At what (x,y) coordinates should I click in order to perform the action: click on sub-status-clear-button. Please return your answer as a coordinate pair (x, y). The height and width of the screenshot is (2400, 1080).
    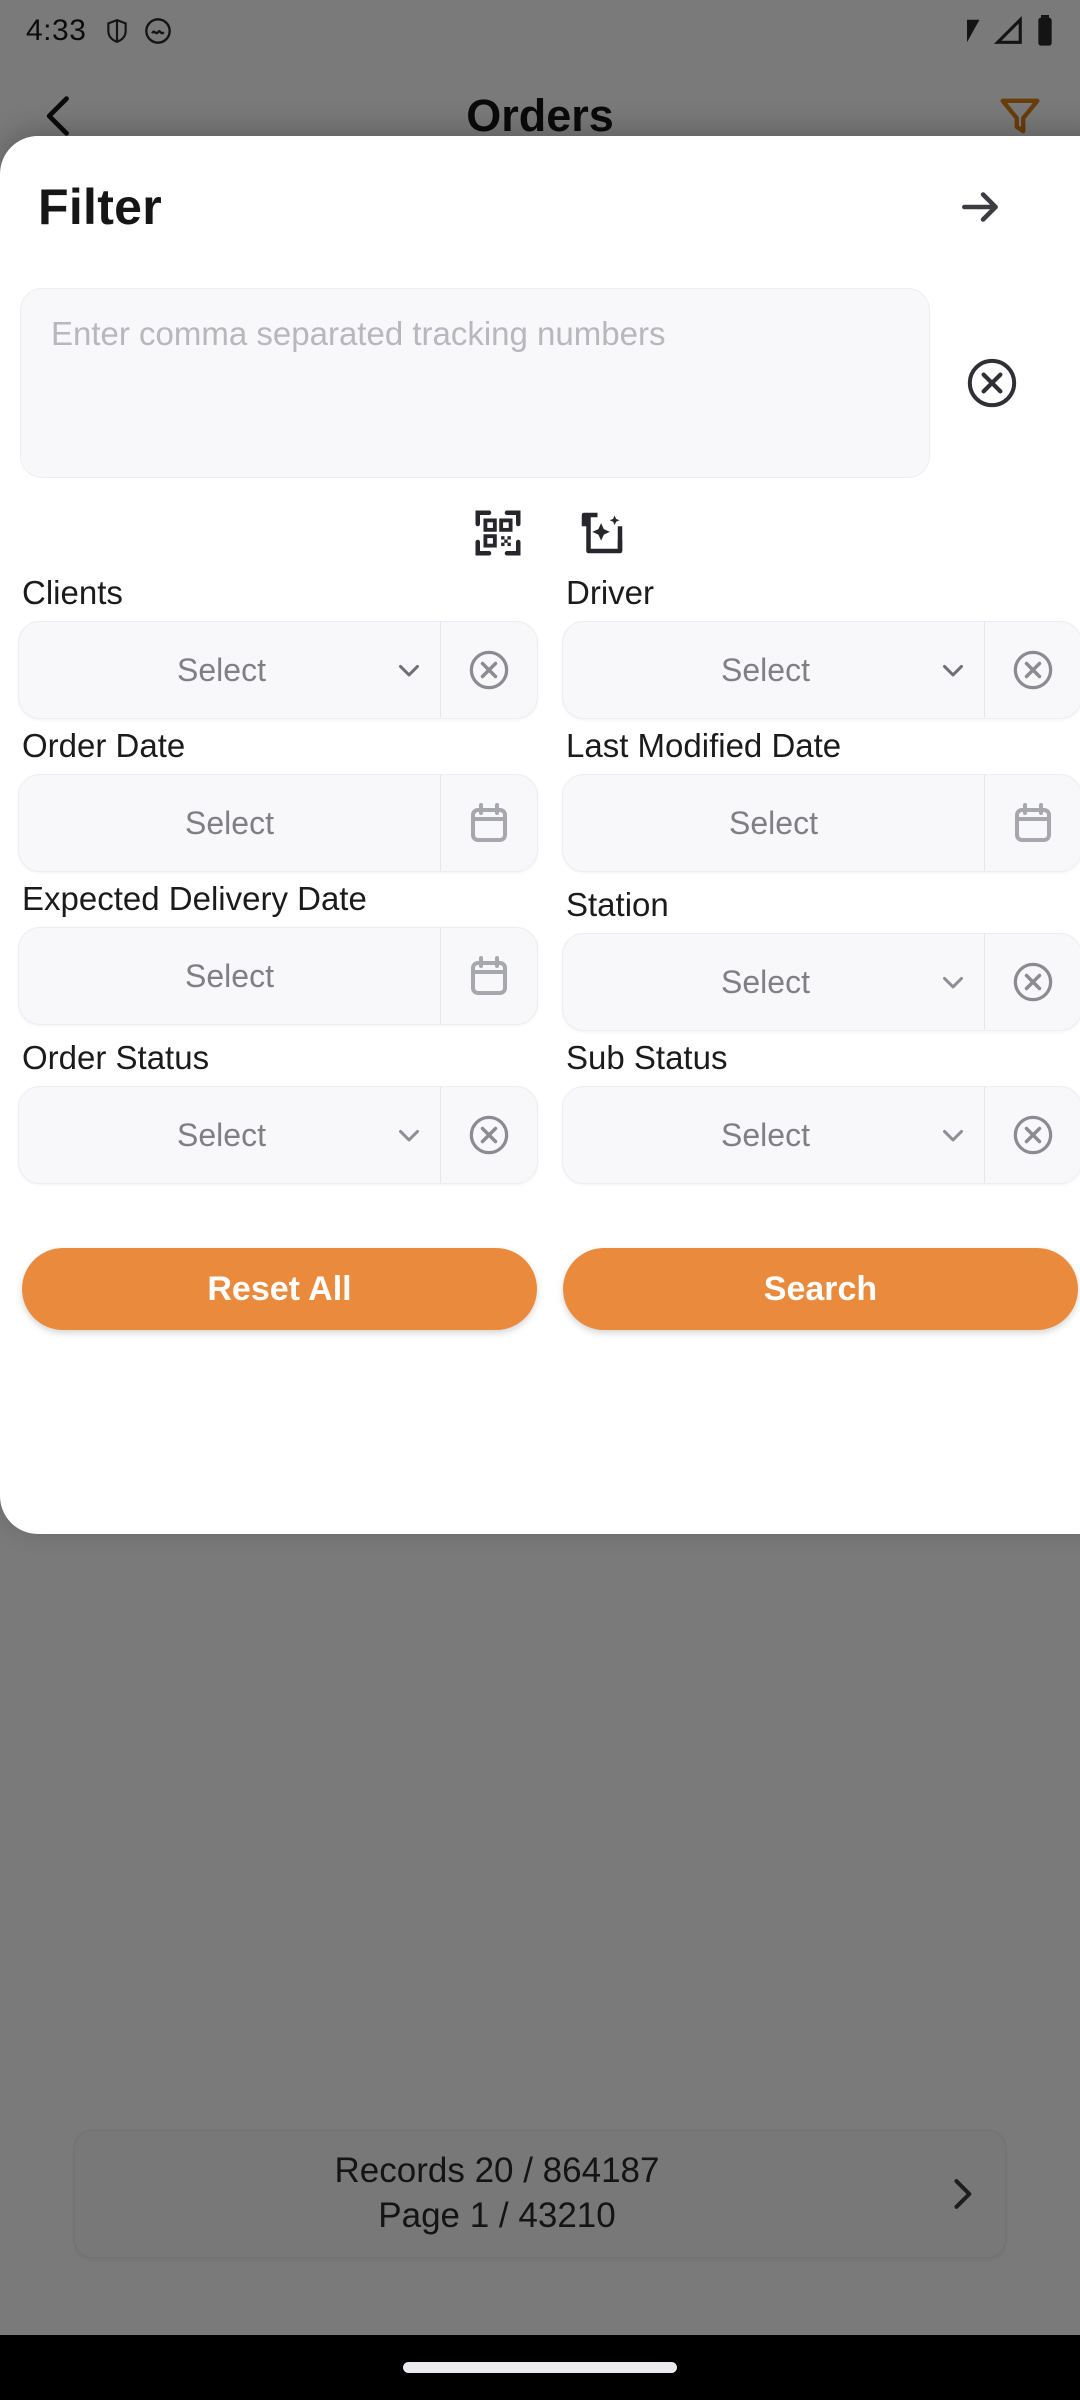
    Looking at the image, I should click on (1032, 1135).